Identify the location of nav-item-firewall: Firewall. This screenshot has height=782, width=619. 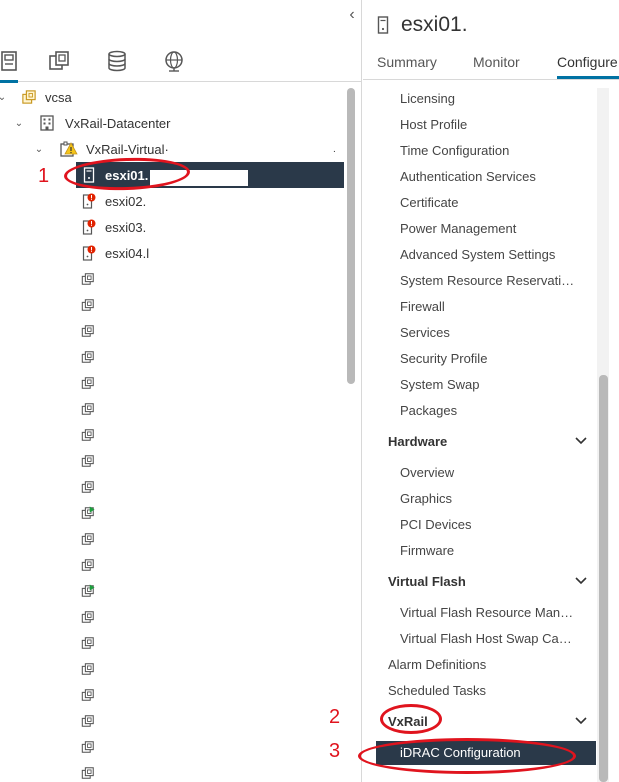
(495, 306).